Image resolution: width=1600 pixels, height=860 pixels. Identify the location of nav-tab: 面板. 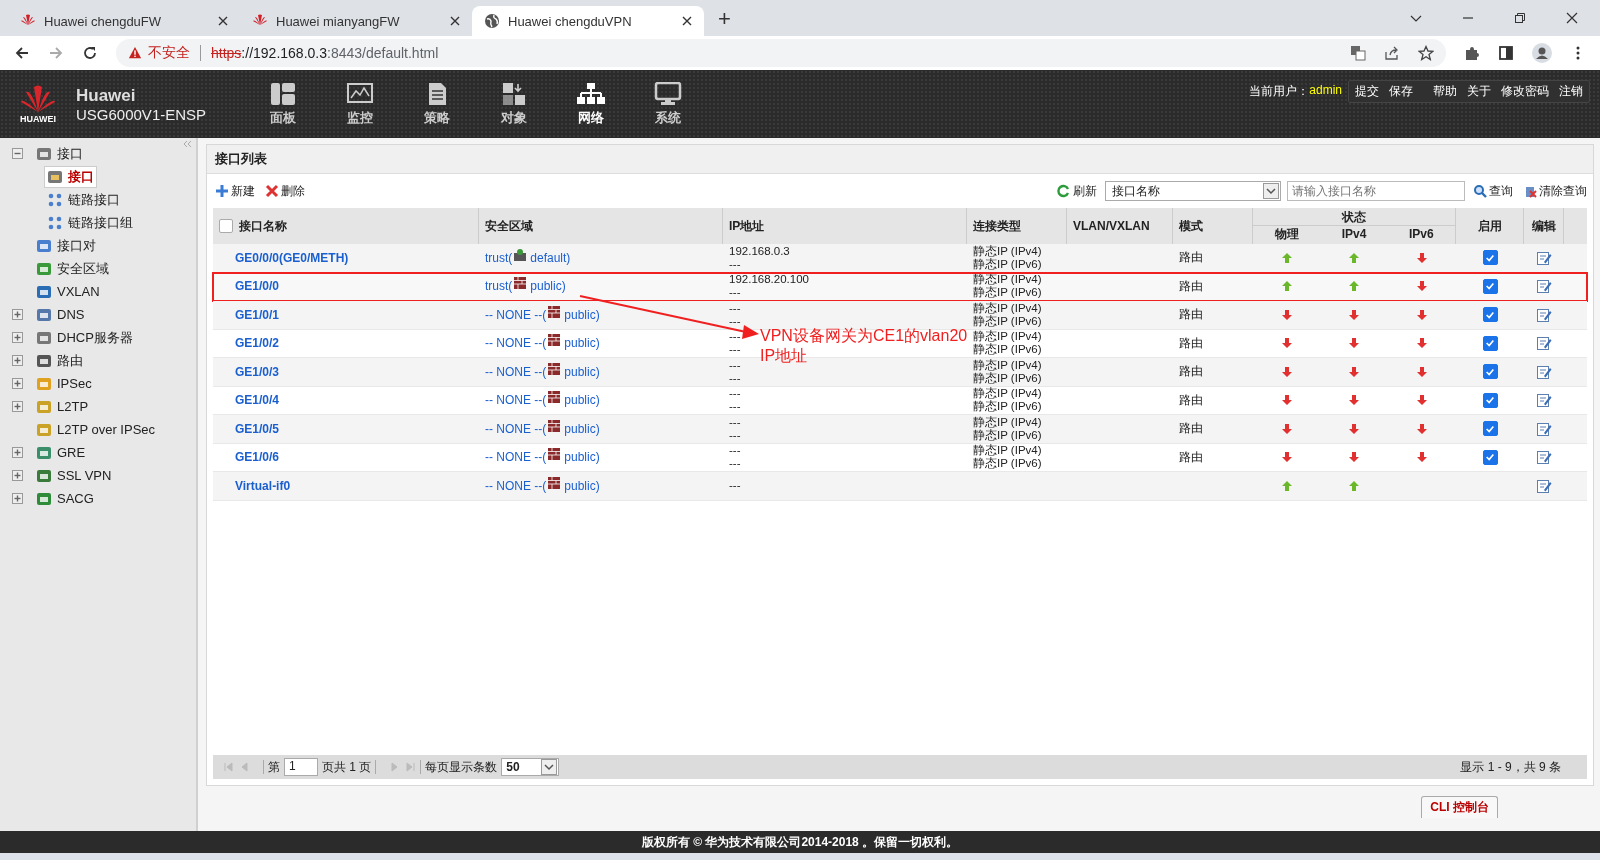
(282, 104).